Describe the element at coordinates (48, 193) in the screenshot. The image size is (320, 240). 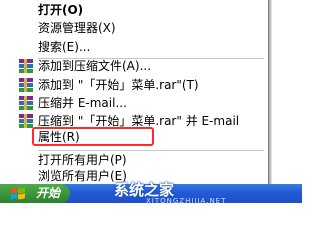
I see `start-label: 开始` at that location.